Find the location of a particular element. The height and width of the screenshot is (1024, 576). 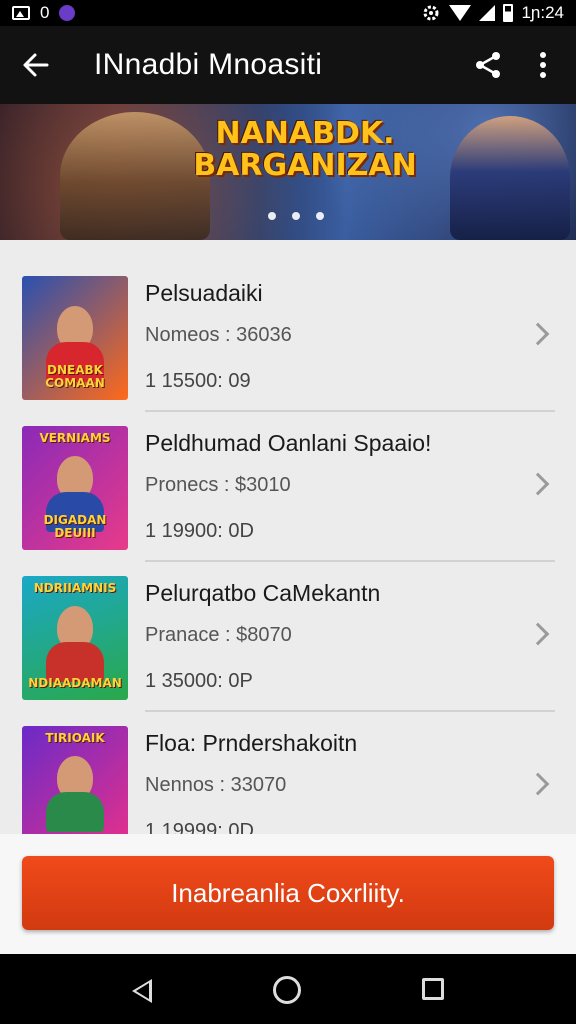

primary-action-button: Inabreanlia Coxrliity. is located at coordinates (288, 893).